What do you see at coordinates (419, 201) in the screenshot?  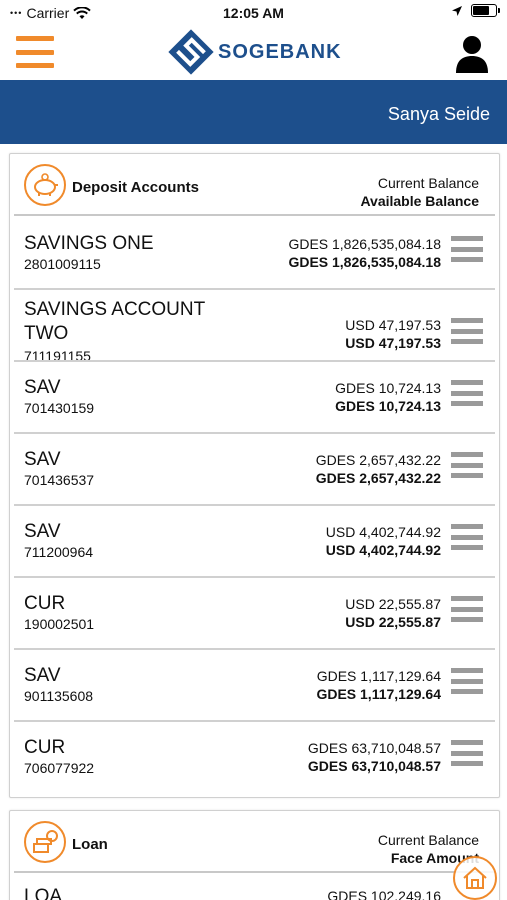 I see `available-balance-label: Available Balance` at bounding box center [419, 201].